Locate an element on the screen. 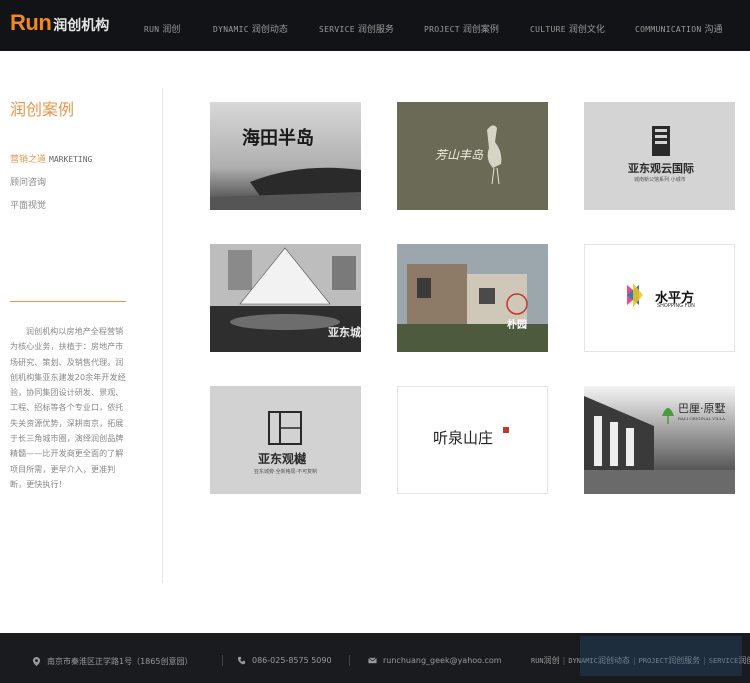 This screenshot has height=683, width=750. sidebar-item-marketing: 营销之道 MARKETING is located at coordinates (51, 164).